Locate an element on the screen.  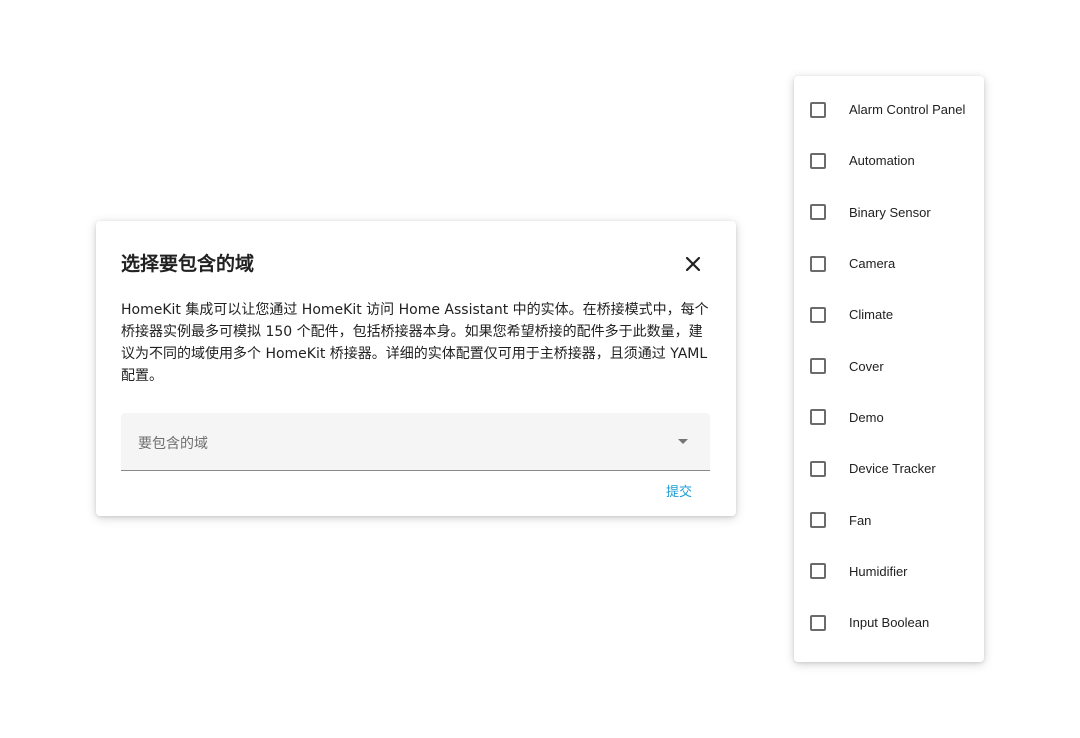
menu-item-alarm-control-panel: Alarm Control Panel is located at coordinates (889, 109).